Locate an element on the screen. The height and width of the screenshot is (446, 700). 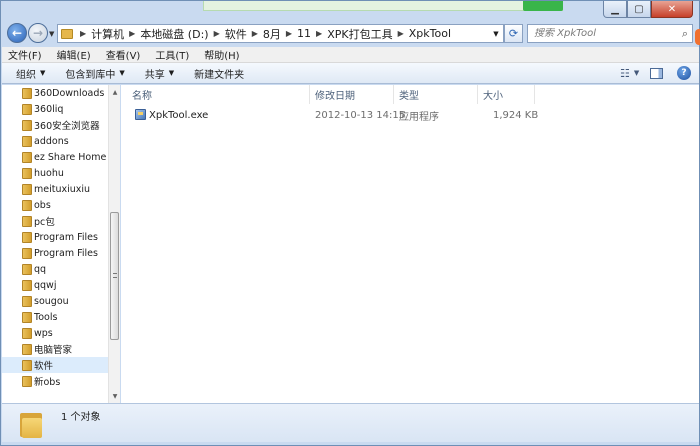
menu-view: 查看(V) is located at coordinates (123, 54).